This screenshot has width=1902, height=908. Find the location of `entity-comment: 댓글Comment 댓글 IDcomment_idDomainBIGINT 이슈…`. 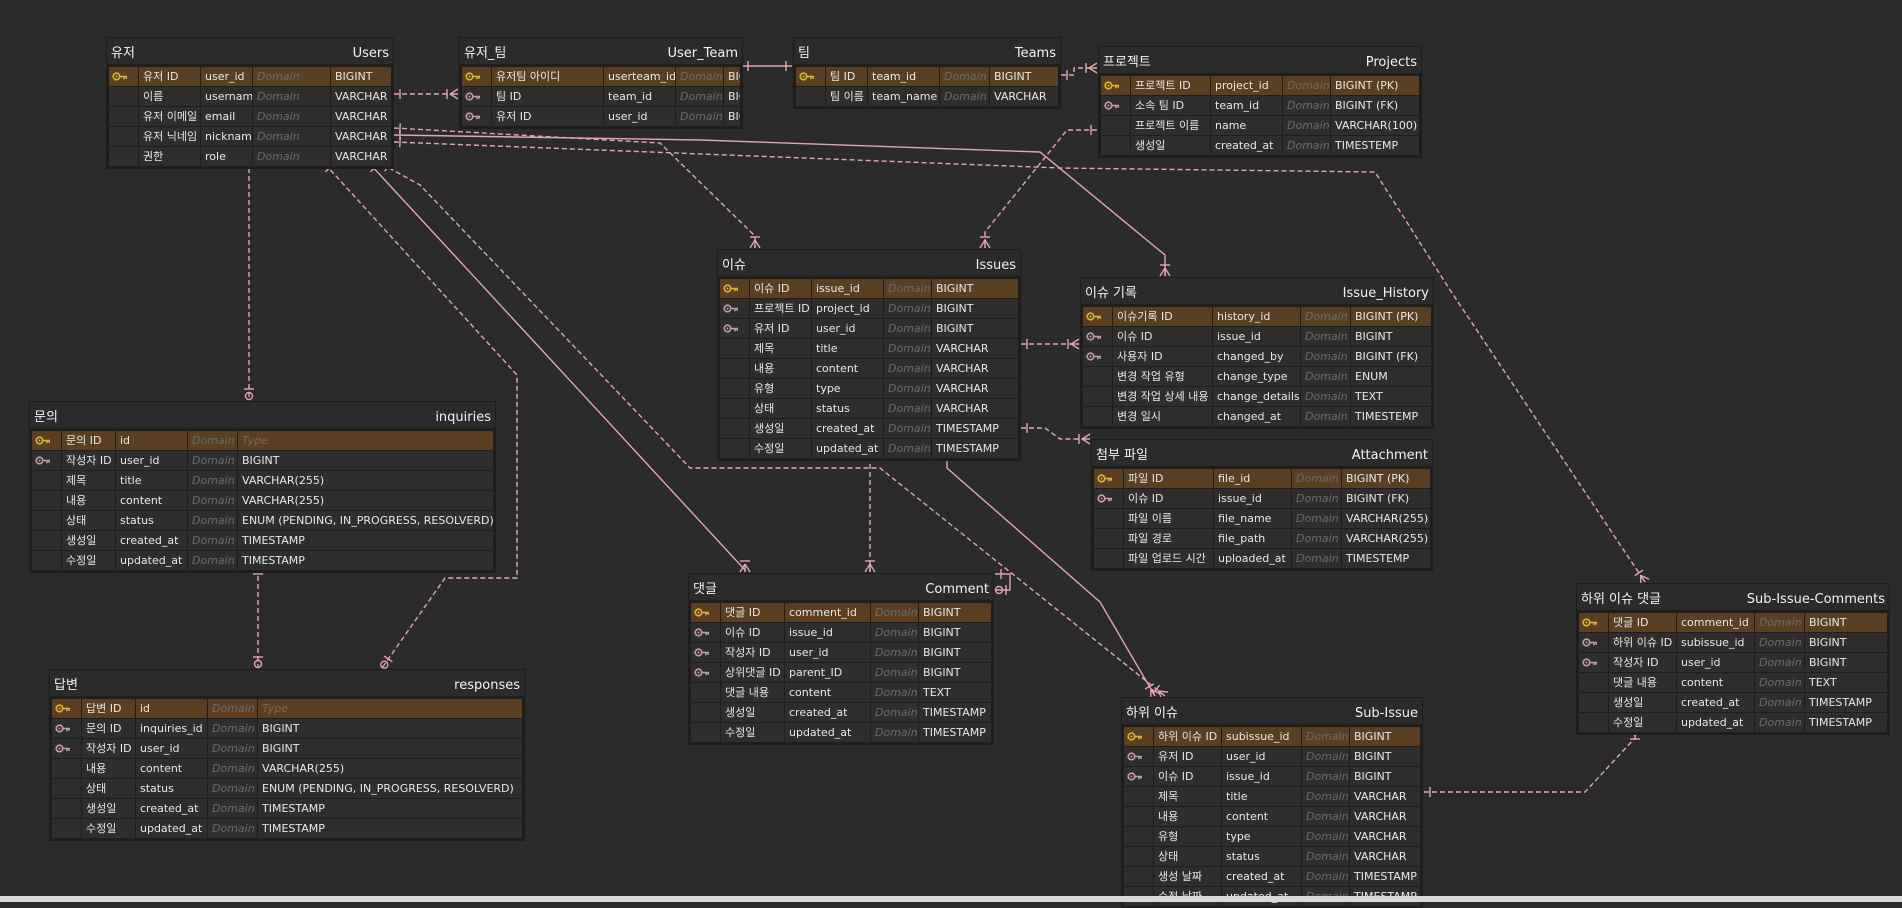

entity-comment: 댓글Comment 댓글 IDcomment_idDomainBIGINT 이슈… is located at coordinates (841, 659).